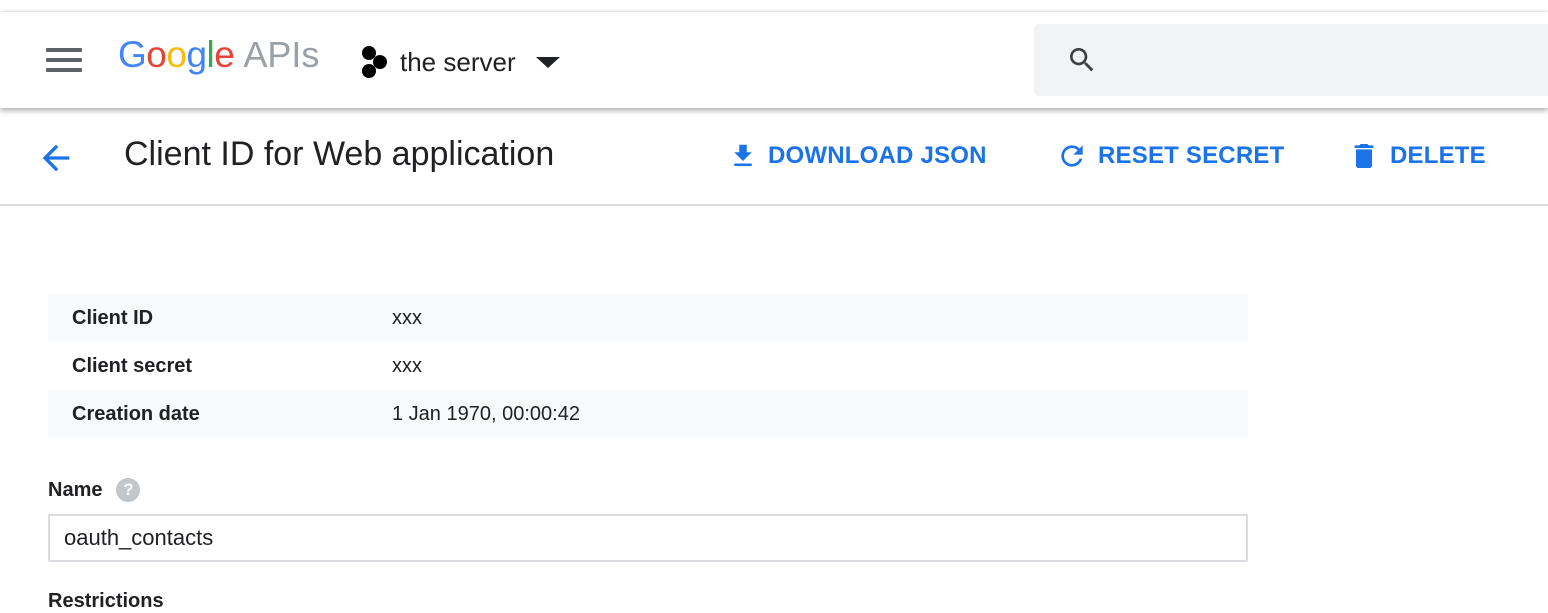 This screenshot has height=613, width=1548. I want to click on detail-row-client-secret: Client secret xxx, so click(648, 366).